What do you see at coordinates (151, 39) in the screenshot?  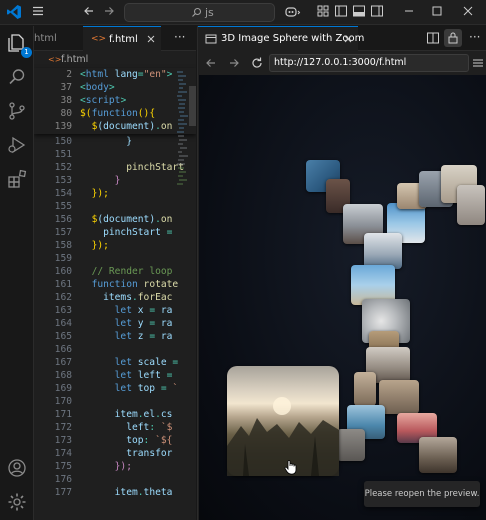 I see `close-tab-icon` at bounding box center [151, 39].